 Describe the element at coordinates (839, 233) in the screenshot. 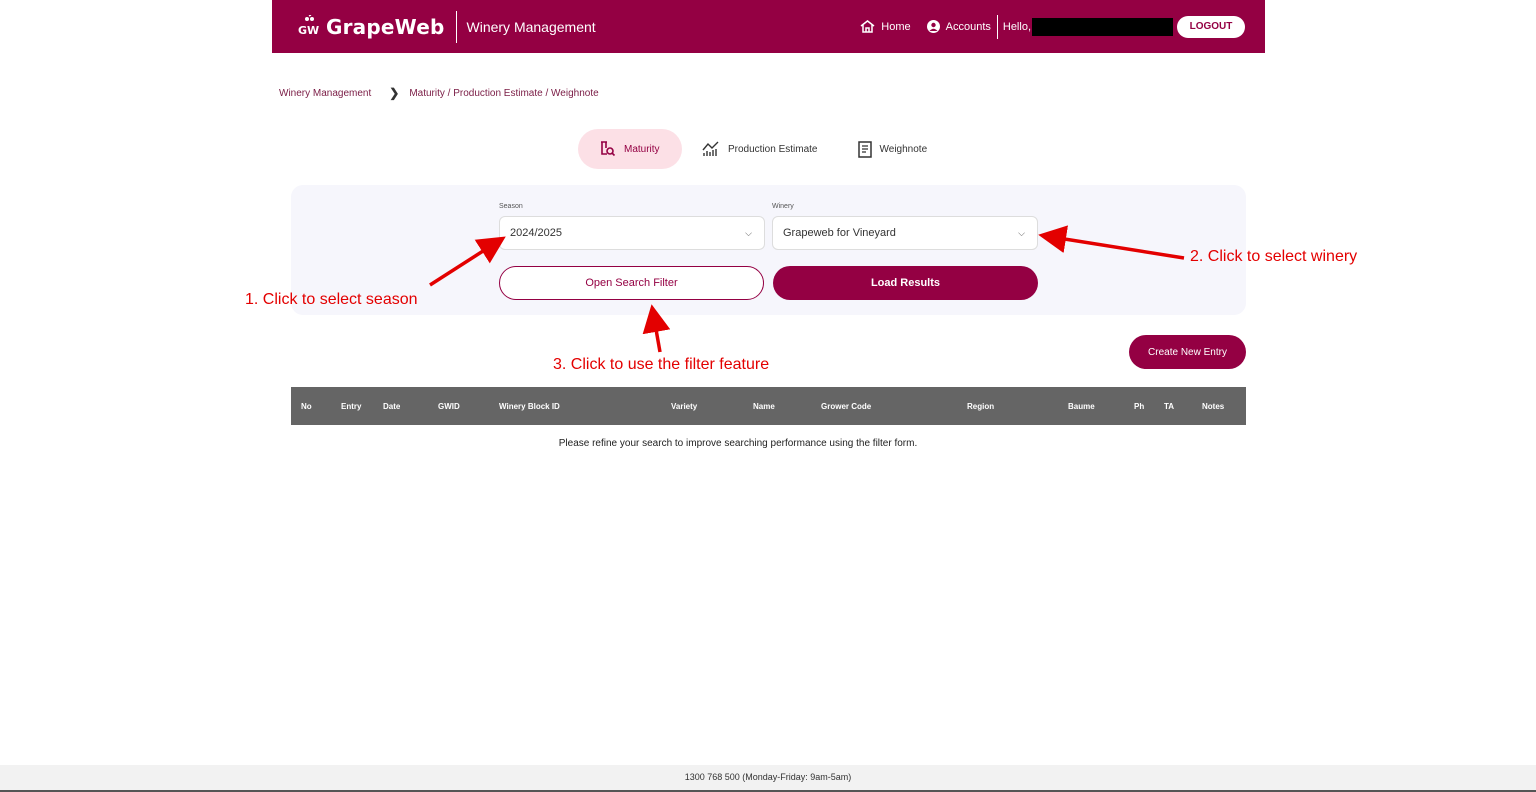

I see `winery-value: Grapeweb for Vineyard` at that location.